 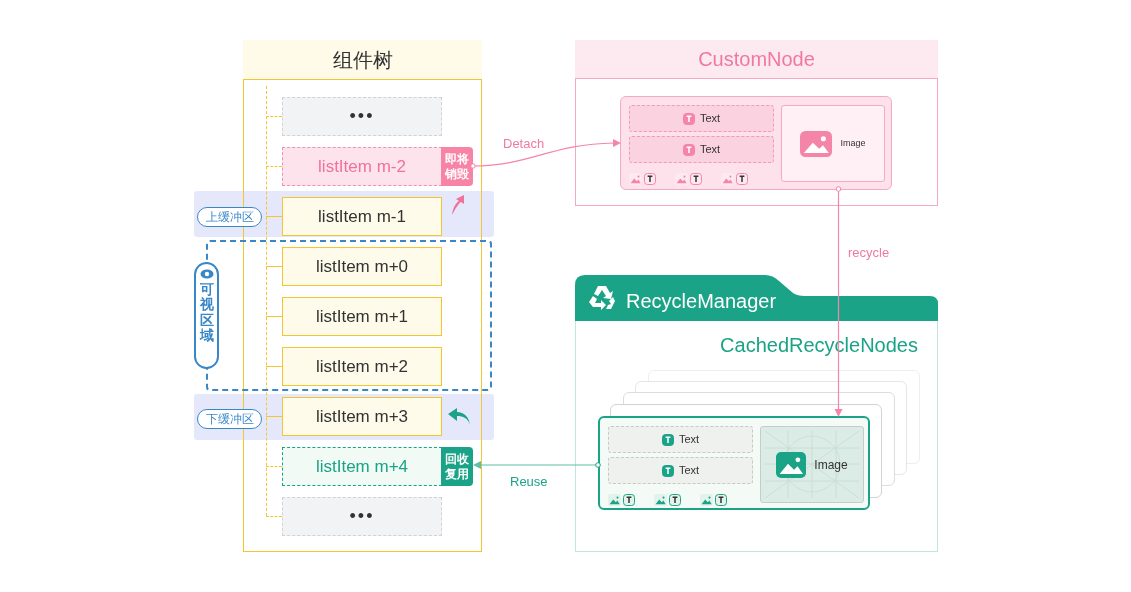 I want to click on panel-title: CustomNode, so click(x=756, y=59).